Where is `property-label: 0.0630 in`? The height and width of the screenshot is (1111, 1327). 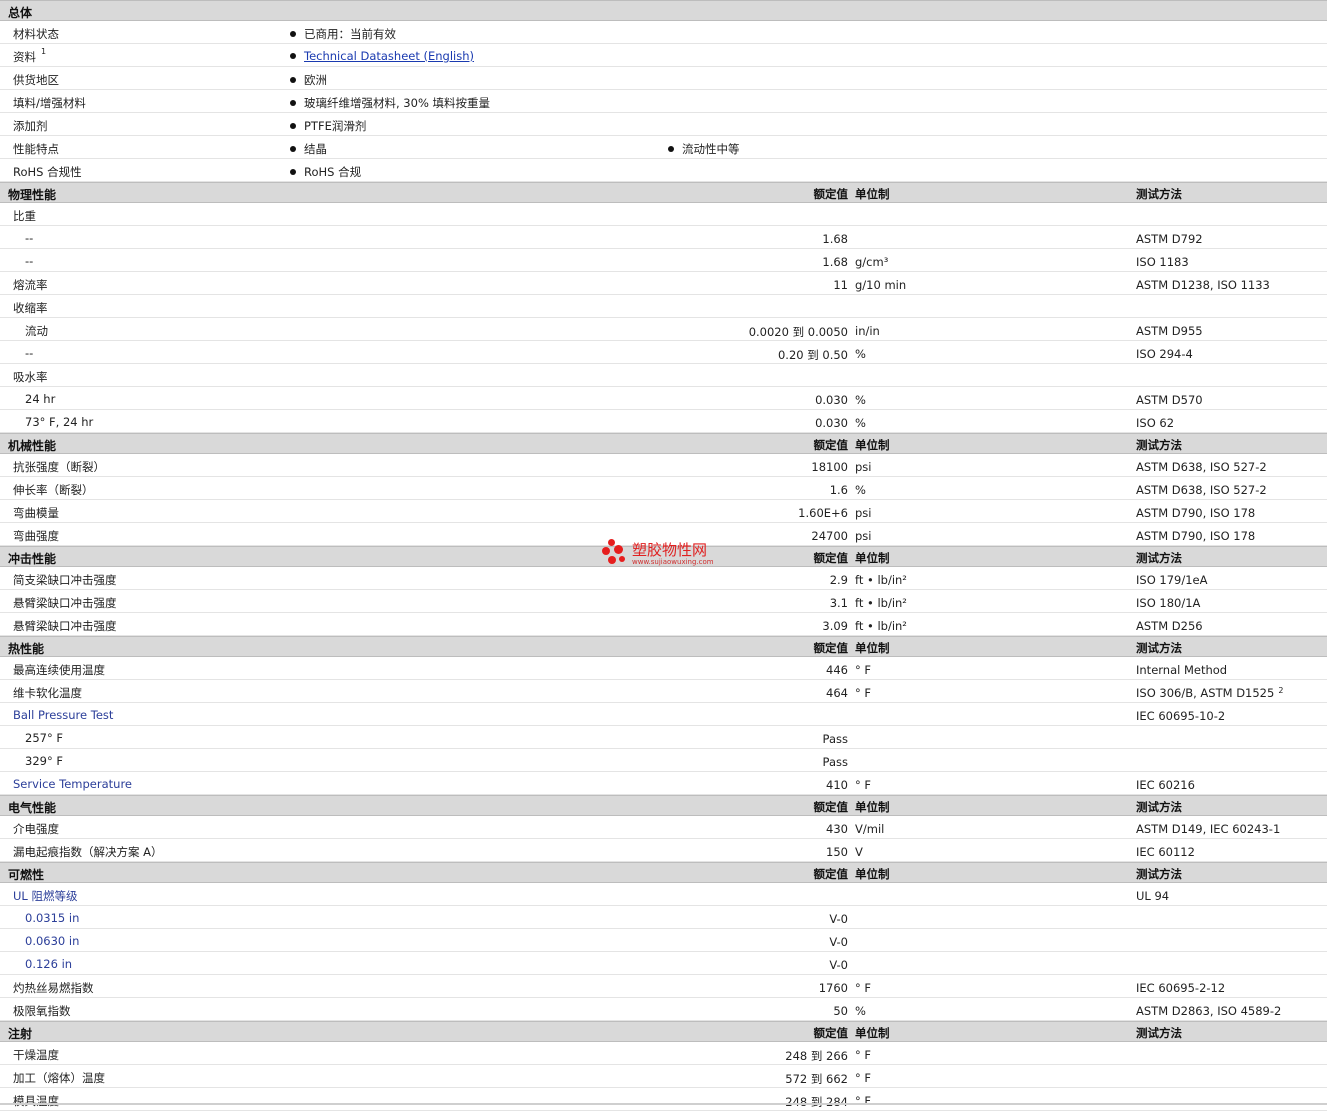
property-label: 0.0630 in is located at coordinates (52, 941).